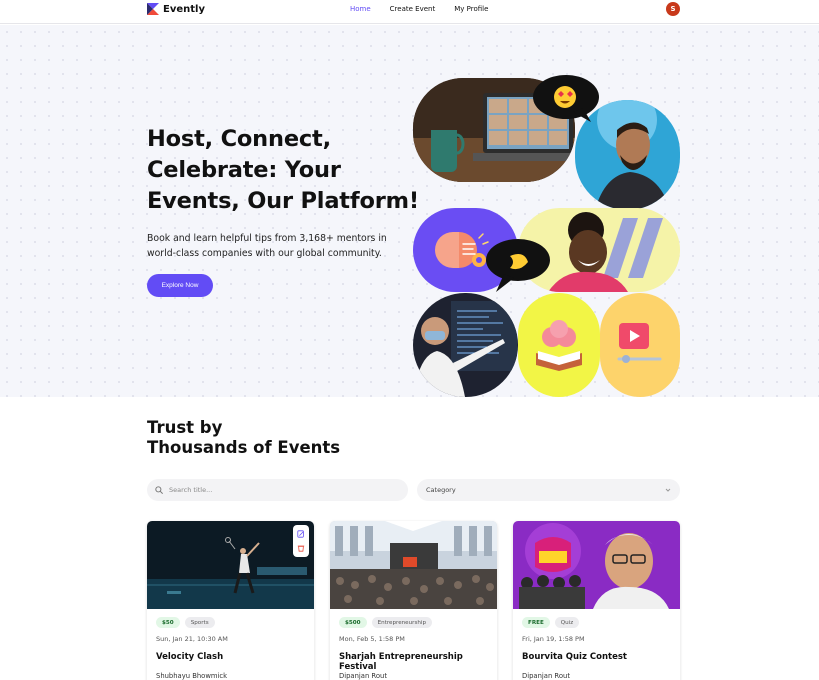 The width and height of the screenshot is (819, 680). What do you see at coordinates (168, 622) in the screenshot?
I see `price-badge: $50` at bounding box center [168, 622].